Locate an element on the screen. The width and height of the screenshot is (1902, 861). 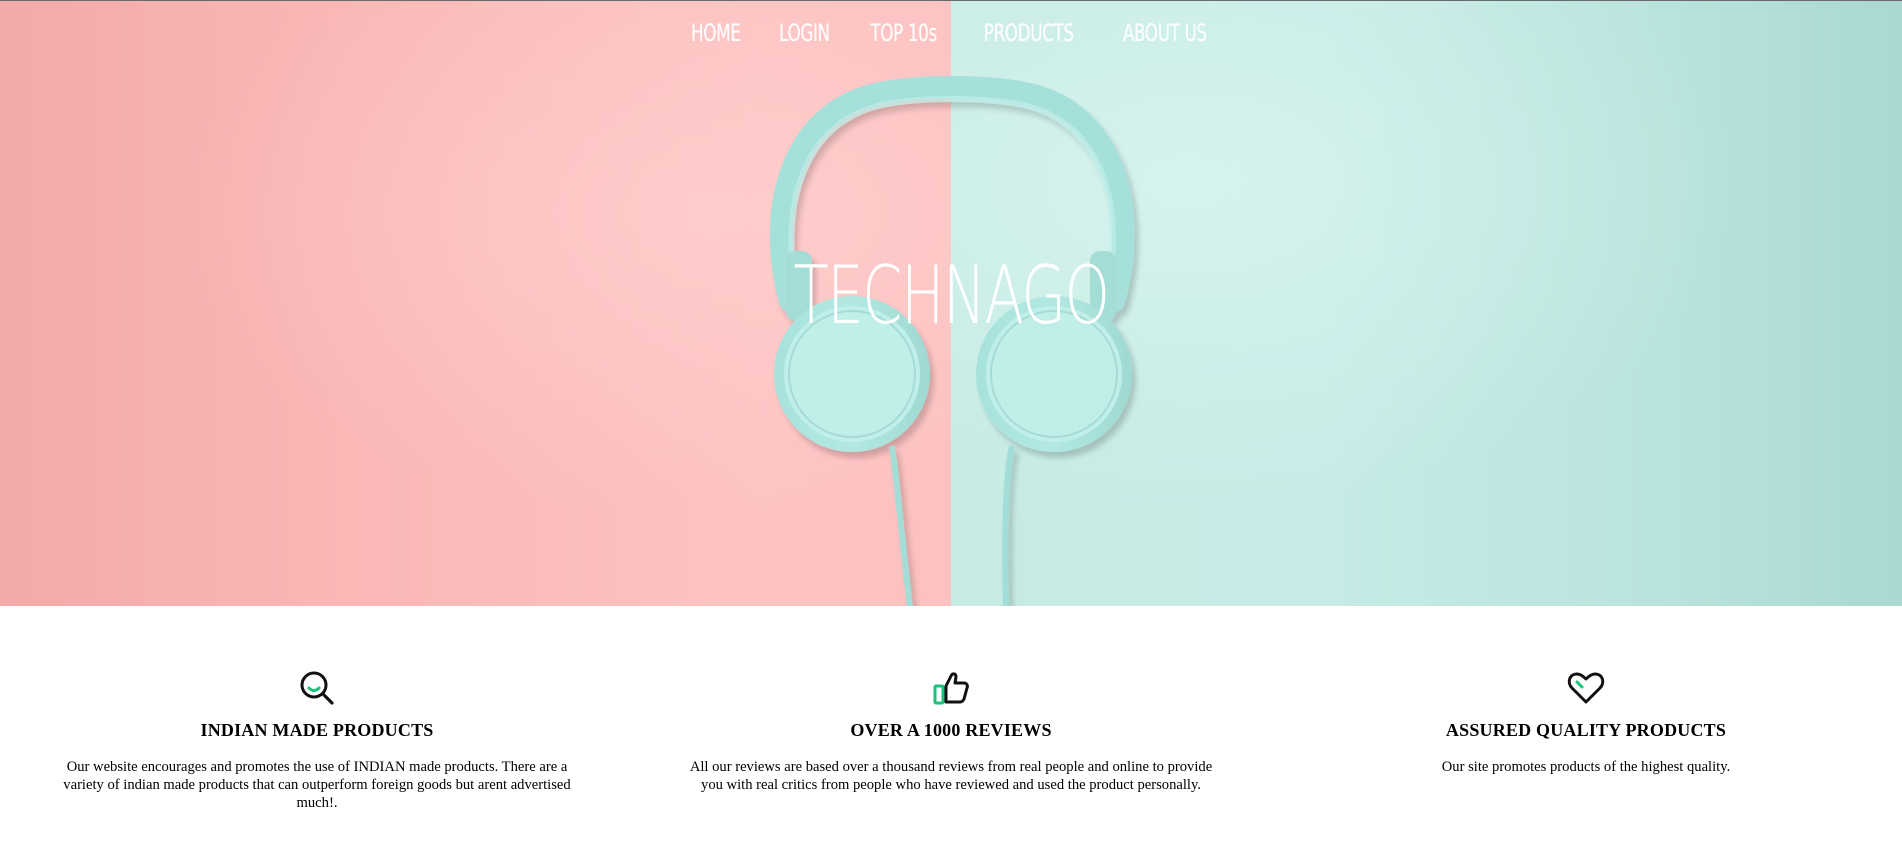
nav-login: LOGIN is located at coordinates (804, 33).